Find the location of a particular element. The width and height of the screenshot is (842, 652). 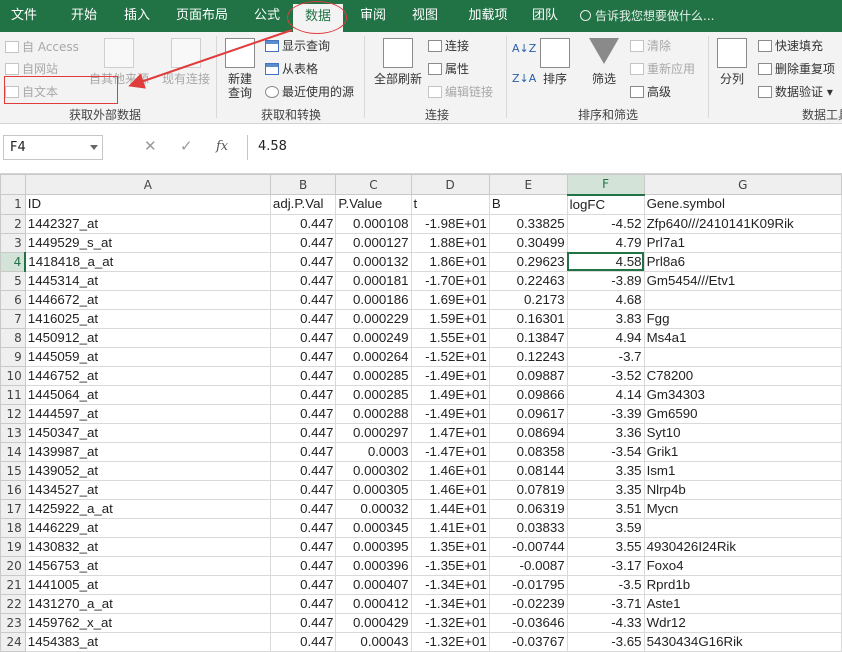

cell-g9 is located at coordinates (742, 356).